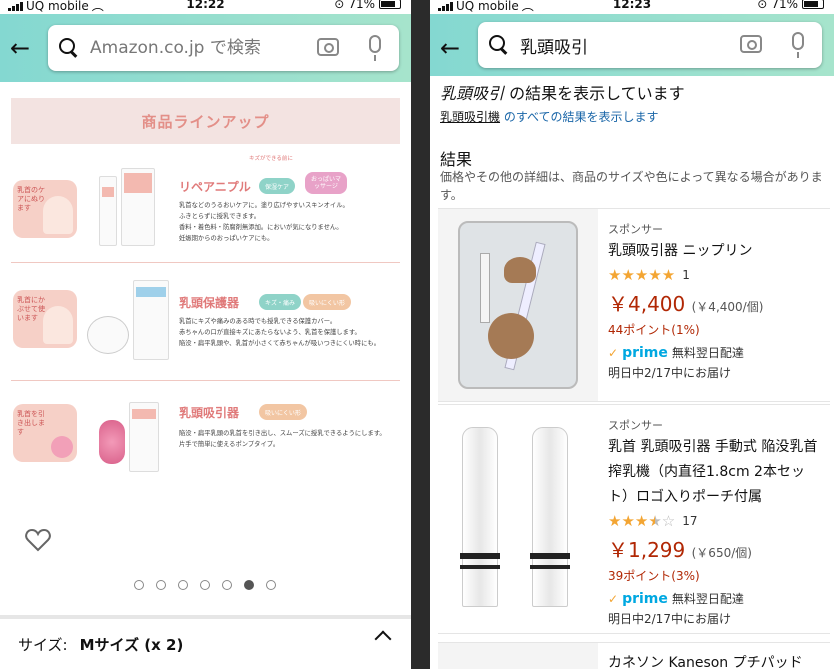  What do you see at coordinates (38, 540) in the screenshot?
I see `heart-icon` at bounding box center [38, 540].